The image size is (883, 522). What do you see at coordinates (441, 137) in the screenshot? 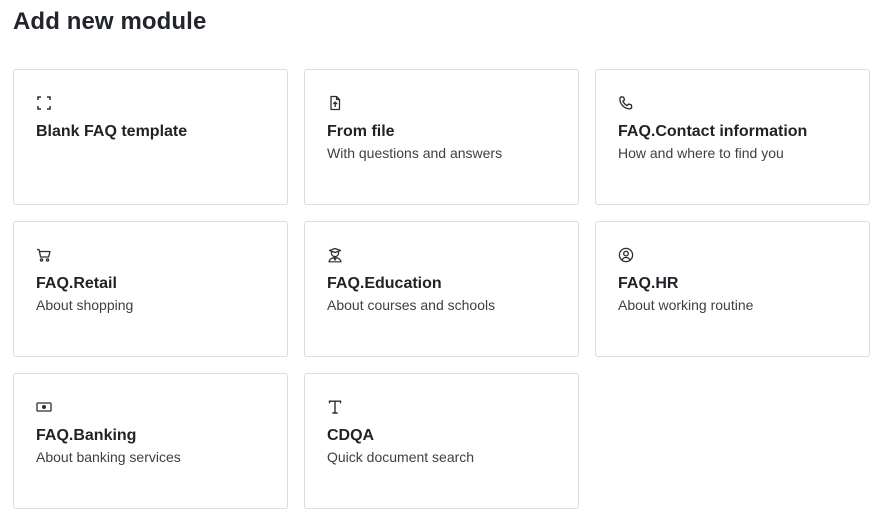
I see `module-card-from-file: From file With questions and answers` at bounding box center [441, 137].